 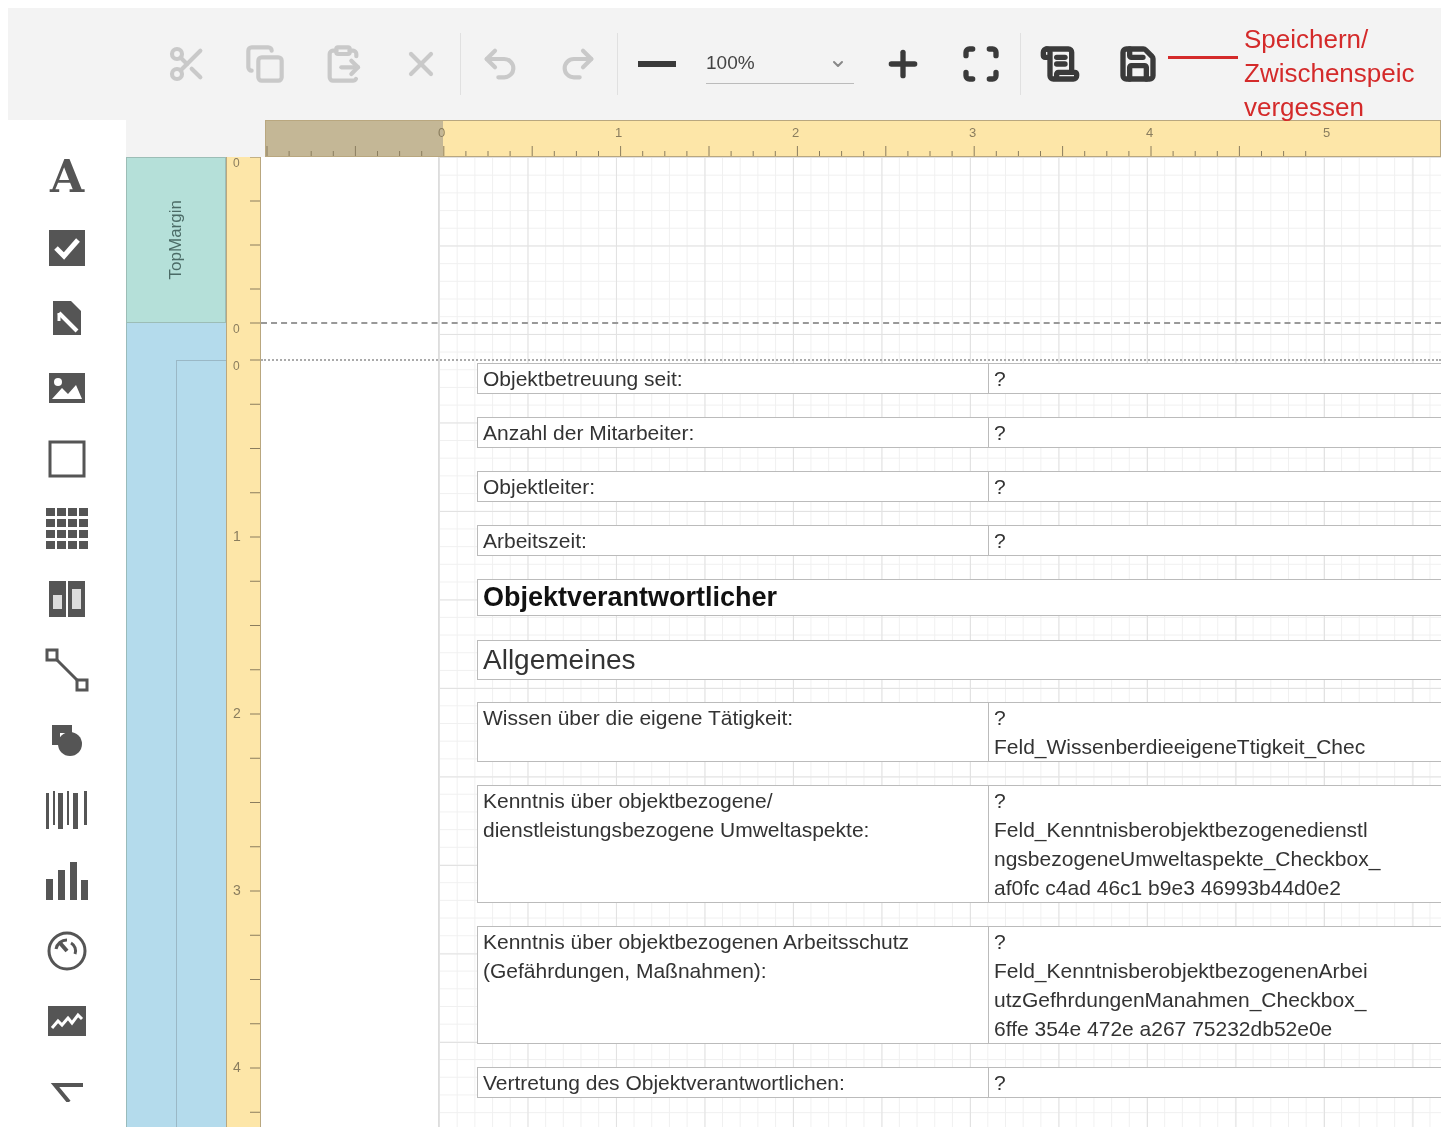 What do you see at coordinates (583, 379) in the screenshot?
I see `label-text: Objektbetreuung seit:` at bounding box center [583, 379].